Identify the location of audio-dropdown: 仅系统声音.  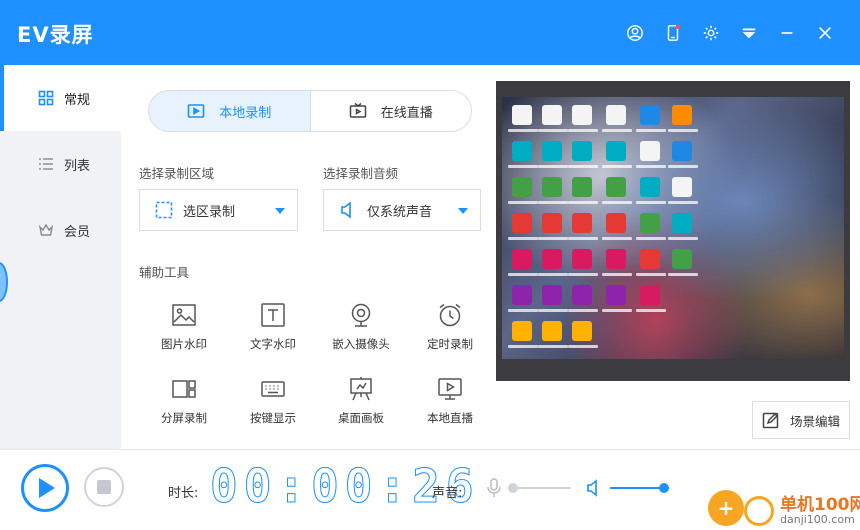
(402, 210).